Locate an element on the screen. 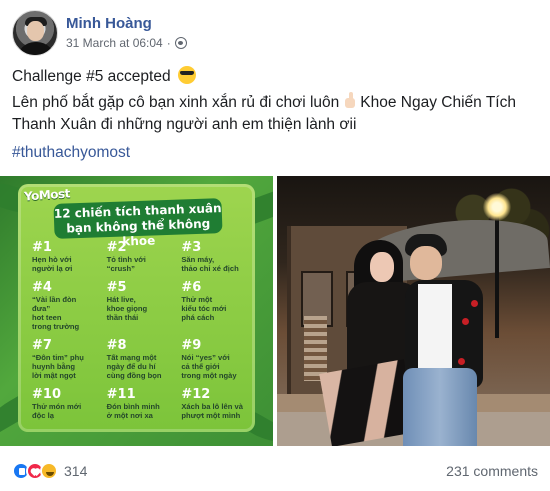  challenge-item-number: #12 is located at coordinates (196, 395).